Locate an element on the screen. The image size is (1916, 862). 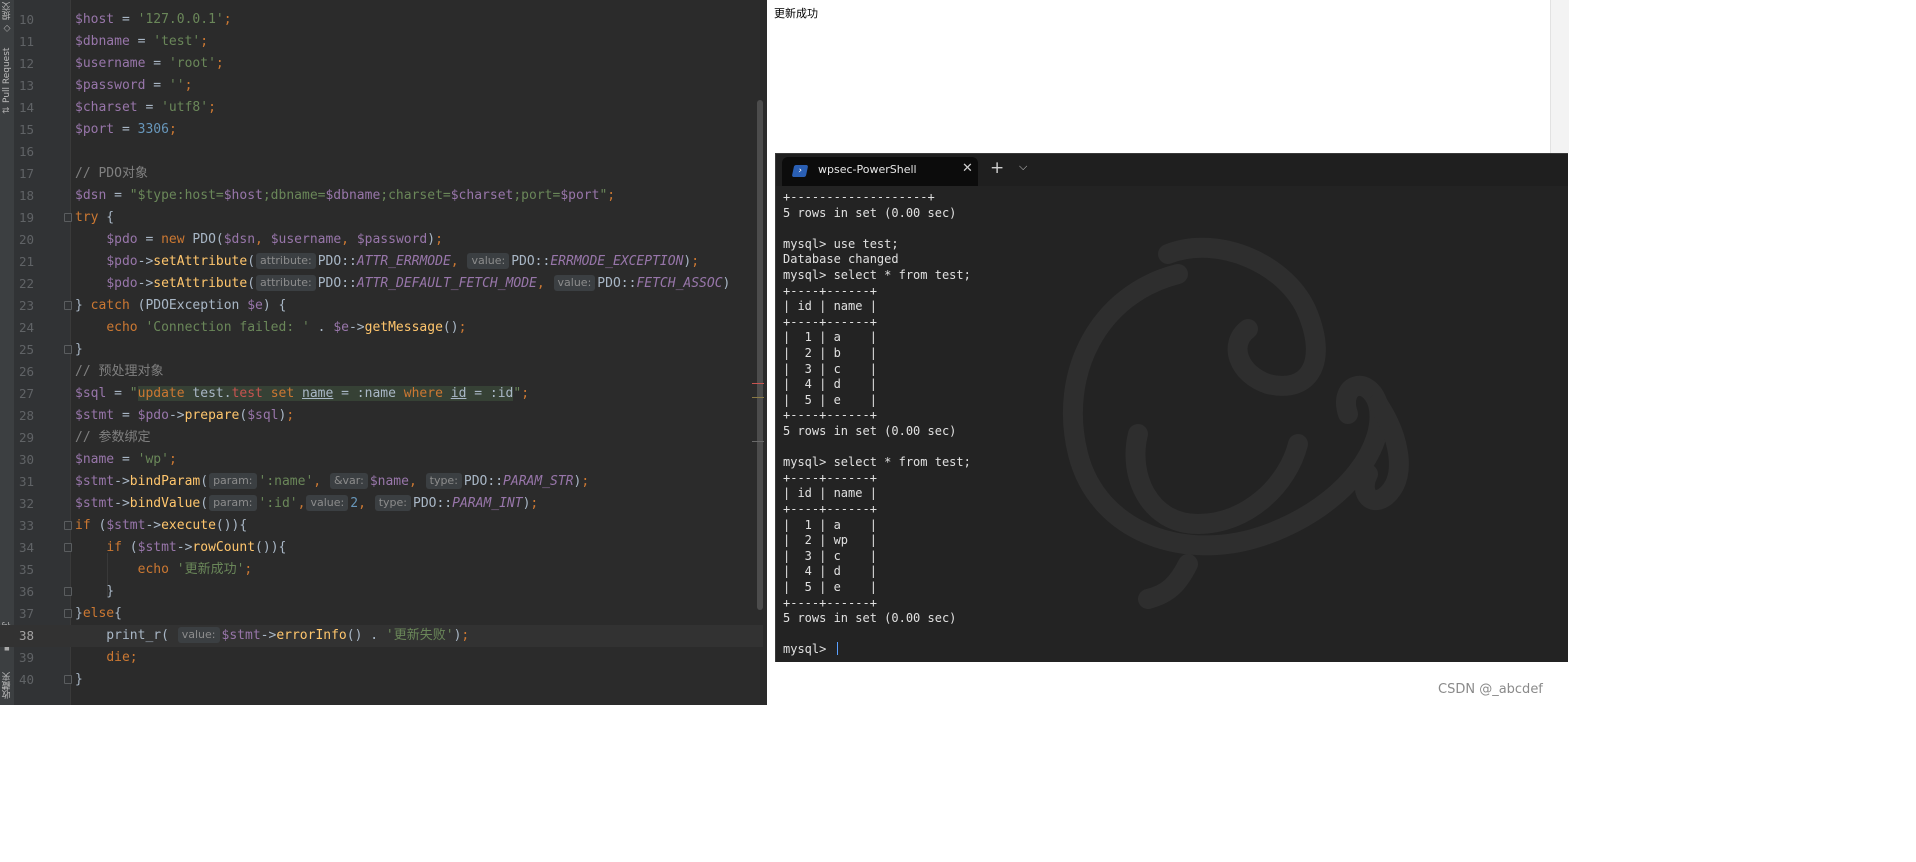
error-stripe-mark is located at coordinates (758, 383).